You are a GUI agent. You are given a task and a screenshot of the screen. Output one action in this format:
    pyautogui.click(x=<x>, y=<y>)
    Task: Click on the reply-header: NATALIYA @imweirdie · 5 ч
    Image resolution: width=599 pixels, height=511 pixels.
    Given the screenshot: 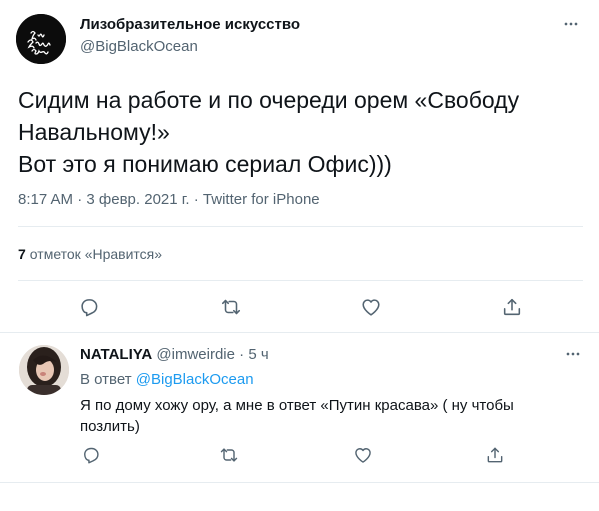 What is the action you would take?
    pyautogui.click(x=174, y=354)
    